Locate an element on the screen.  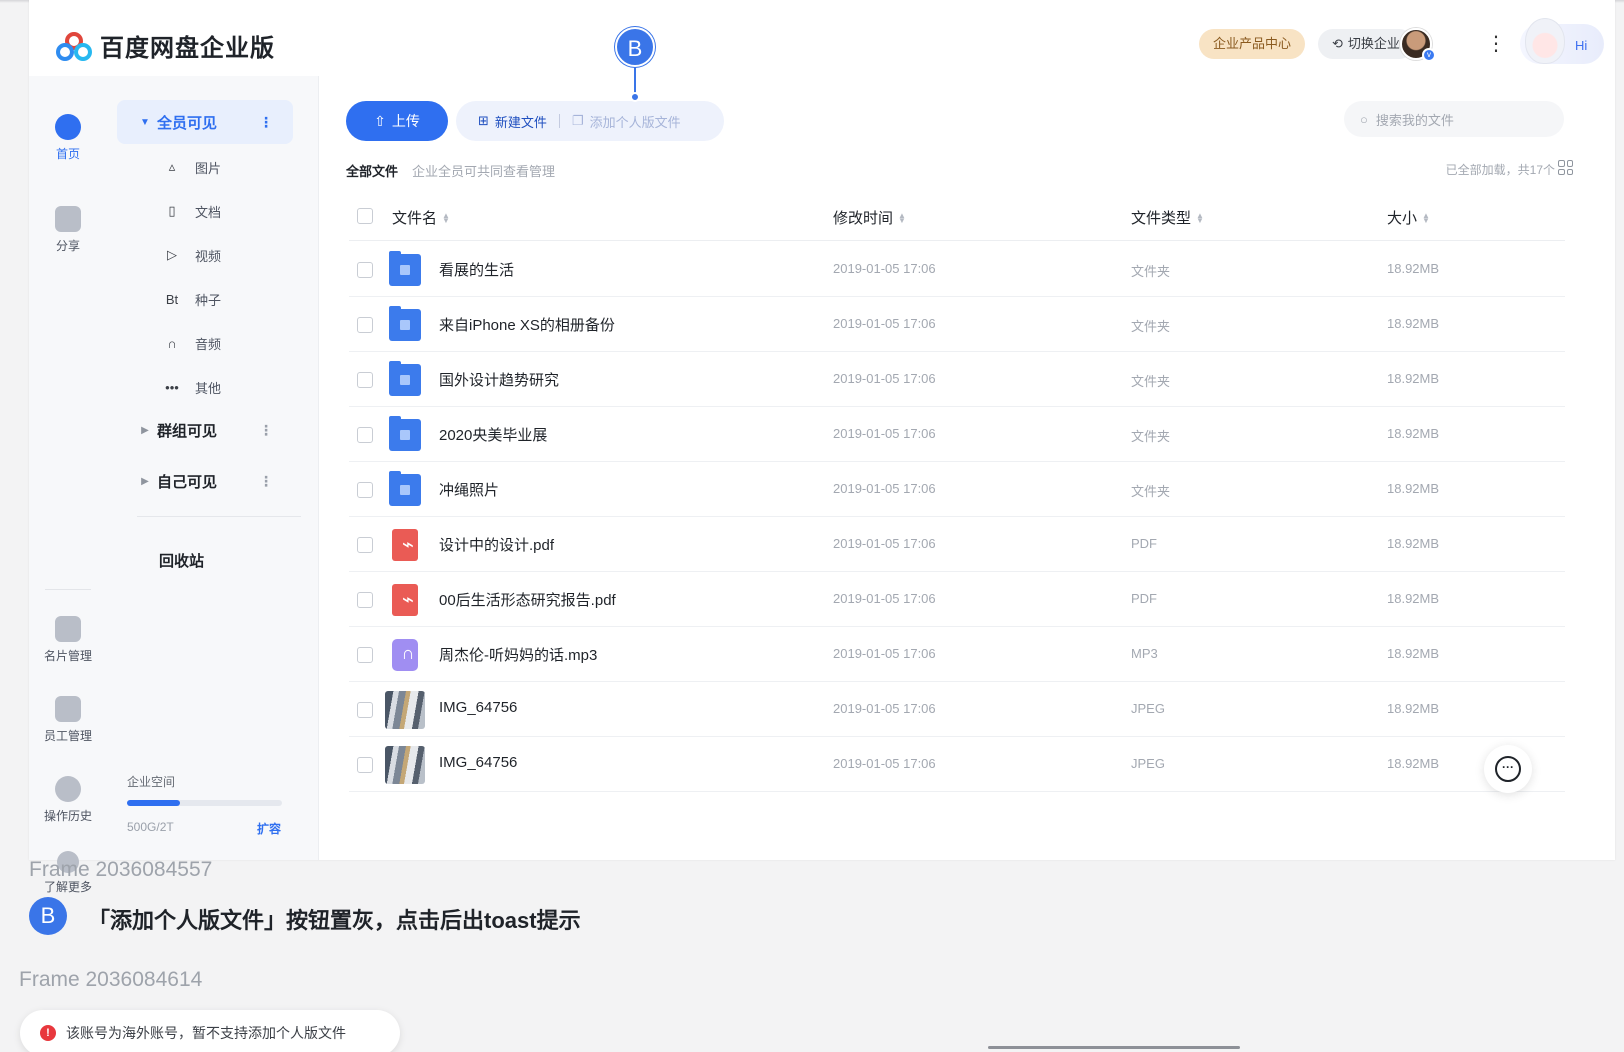
space-value: 500G/2T is located at coordinates (150, 827).